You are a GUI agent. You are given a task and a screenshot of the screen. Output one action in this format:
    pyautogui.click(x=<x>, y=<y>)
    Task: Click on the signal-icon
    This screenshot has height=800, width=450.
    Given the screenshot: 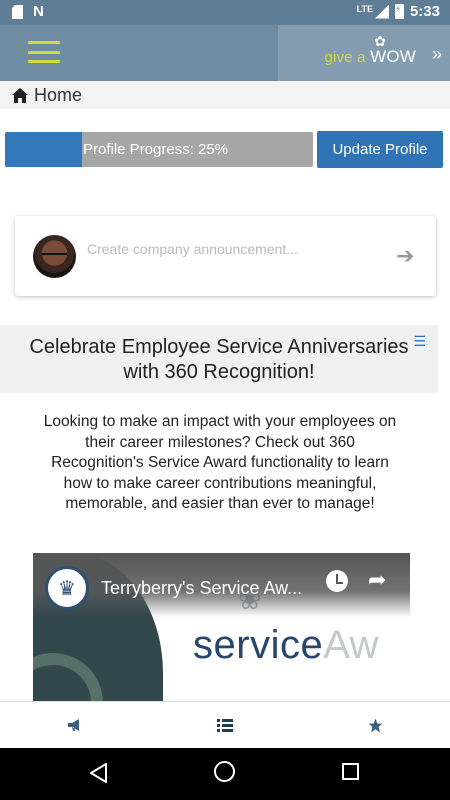 What is the action you would take?
    pyautogui.click(x=381, y=11)
    